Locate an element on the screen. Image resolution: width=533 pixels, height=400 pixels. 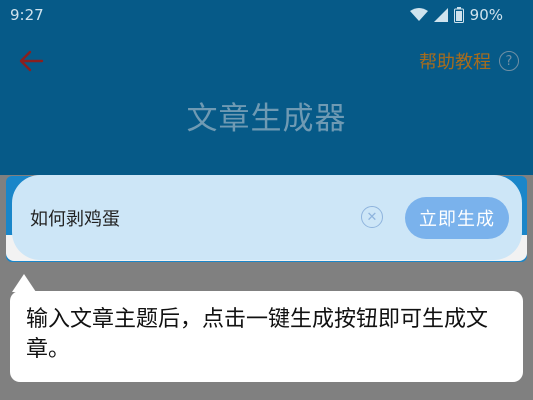
arrow-left-icon is located at coordinates (31, 61).